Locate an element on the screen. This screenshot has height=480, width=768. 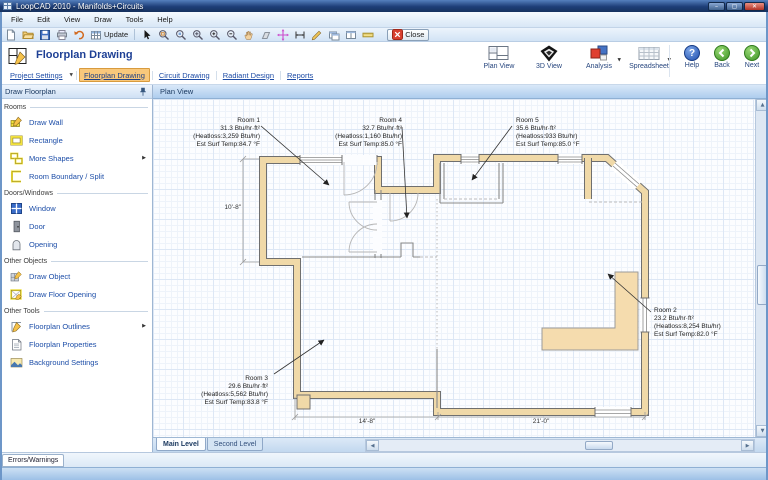
print-button is located at coordinates (62, 34).